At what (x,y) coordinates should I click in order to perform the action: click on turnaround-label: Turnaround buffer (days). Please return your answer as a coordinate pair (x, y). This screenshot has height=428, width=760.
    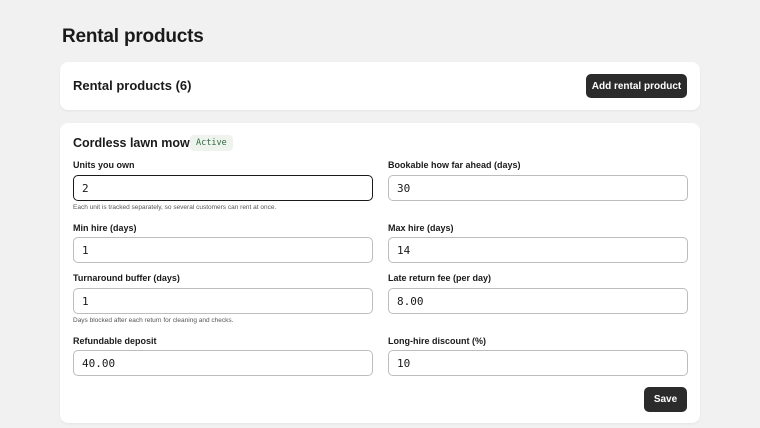
    Looking at the image, I should click on (126, 278).